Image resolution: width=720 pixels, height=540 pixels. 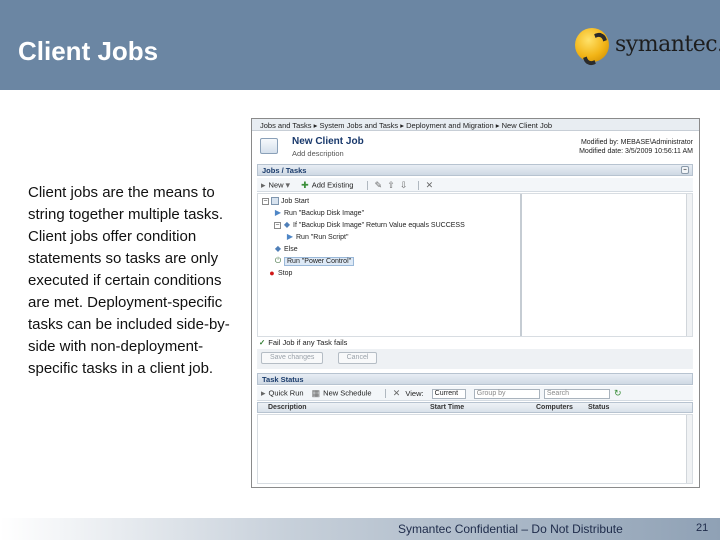 What do you see at coordinates (689, 449) in the screenshot?
I see `grid-scrollbar` at bounding box center [689, 449].